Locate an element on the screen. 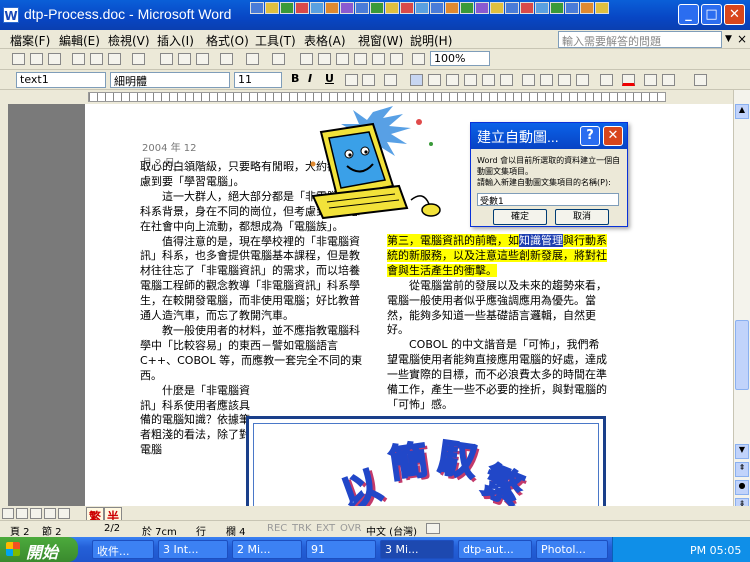  character-border-icon is located at coordinates (351, 80).